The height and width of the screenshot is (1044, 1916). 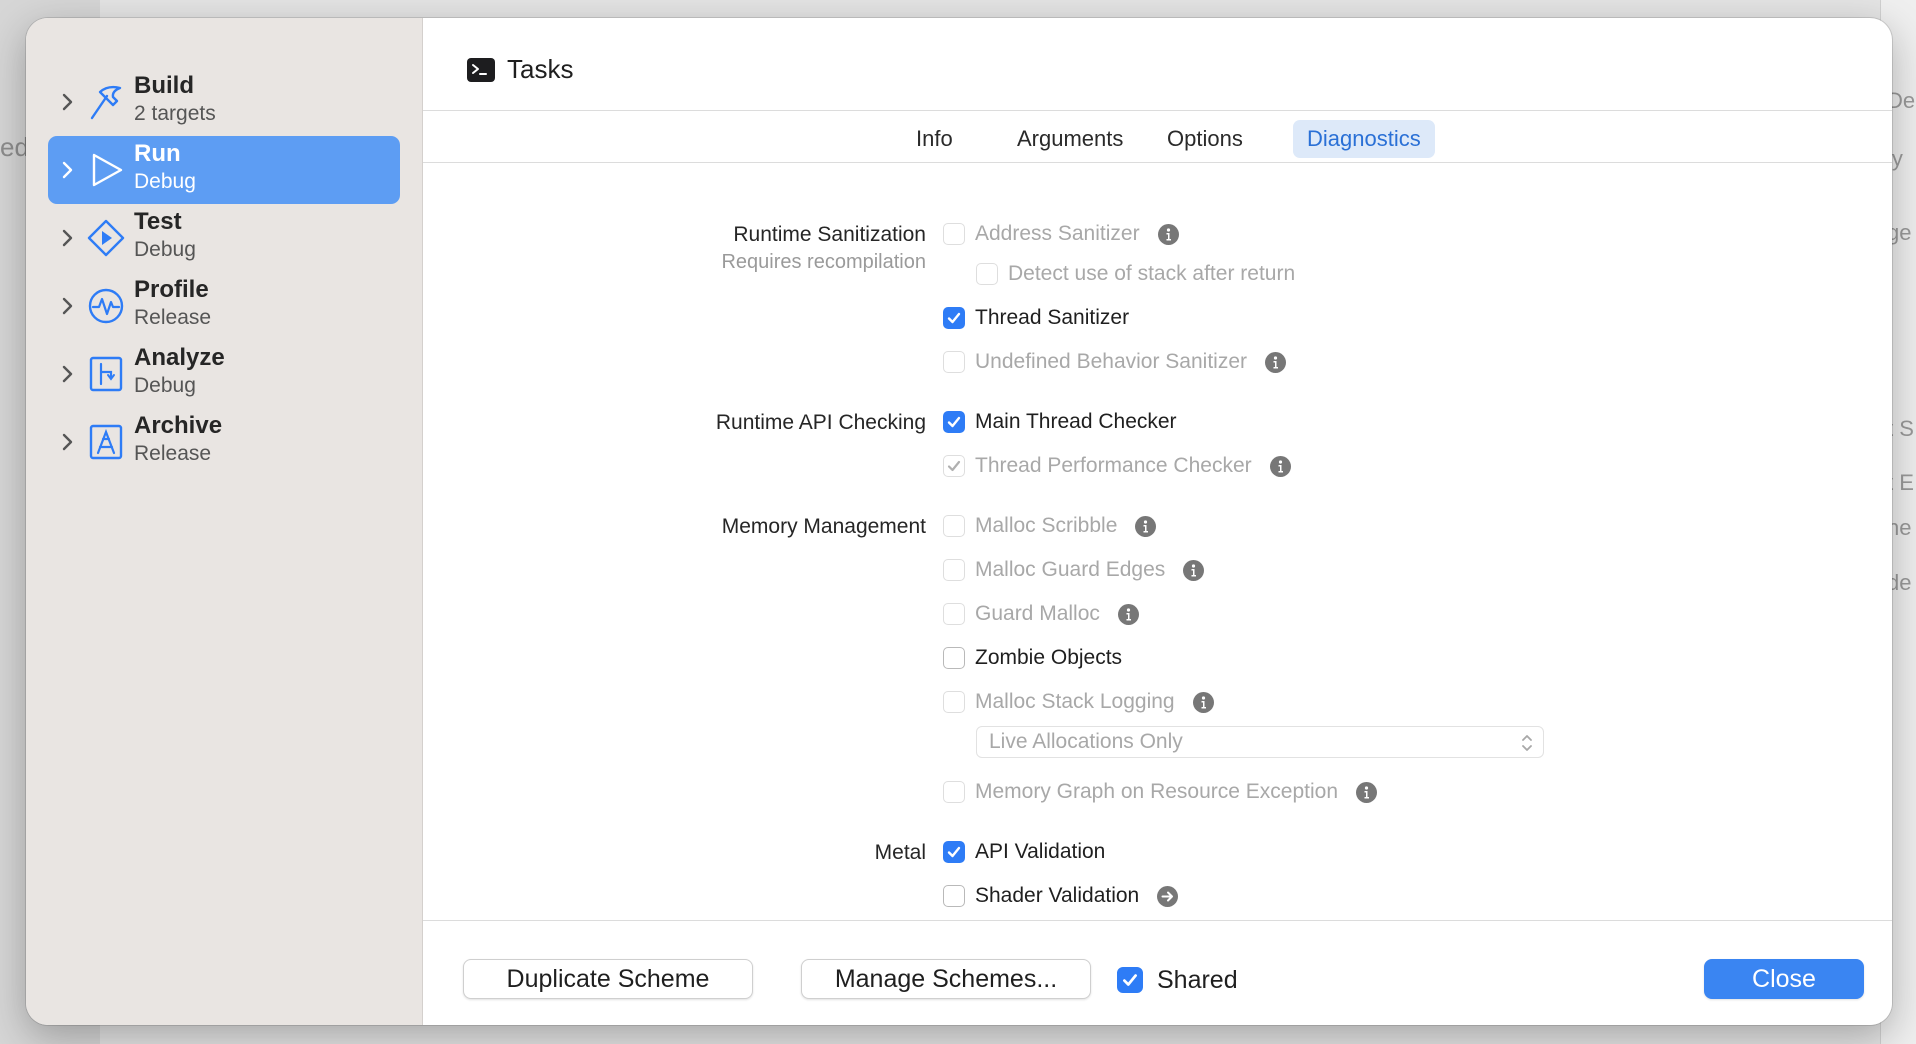 What do you see at coordinates (987, 274) in the screenshot?
I see `detect-stack-after-return-checkbox` at bounding box center [987, 274].